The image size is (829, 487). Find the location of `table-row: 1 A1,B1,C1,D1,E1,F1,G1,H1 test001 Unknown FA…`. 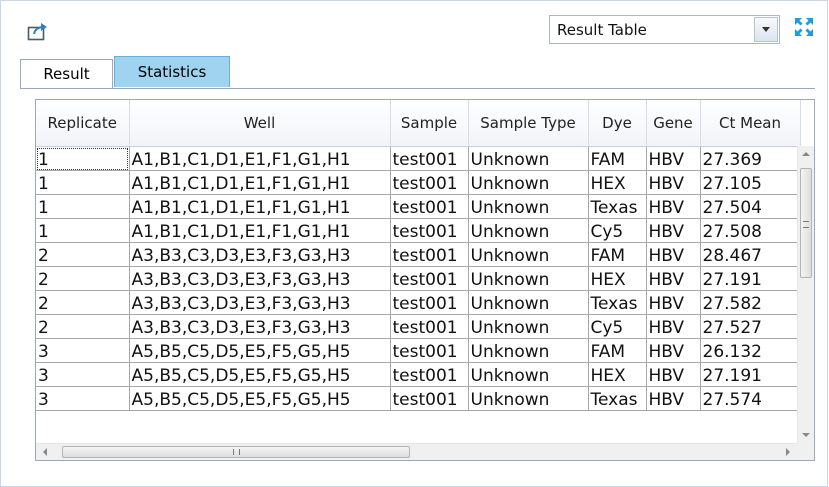

table-row: 1 A1,B1,C1,D1,E1,F1,G1,H1 test001 Unknown FA… is located at coordinates (418, 158).